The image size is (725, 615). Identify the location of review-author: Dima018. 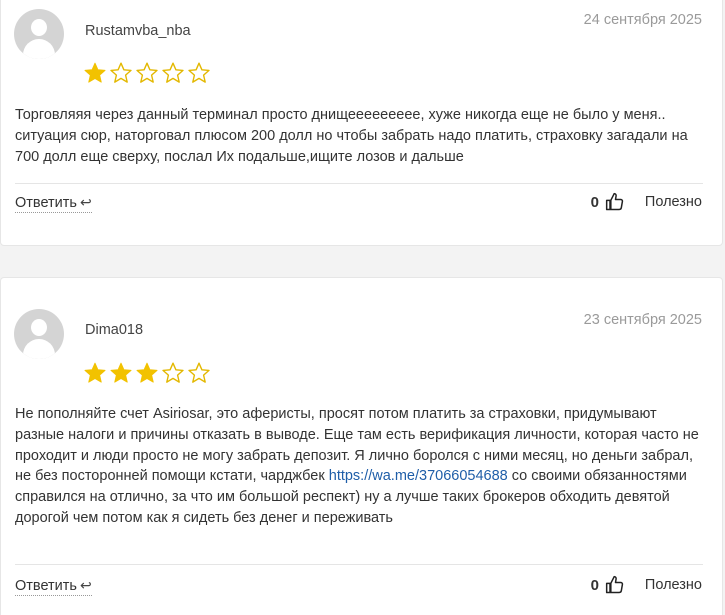
(114, 330).